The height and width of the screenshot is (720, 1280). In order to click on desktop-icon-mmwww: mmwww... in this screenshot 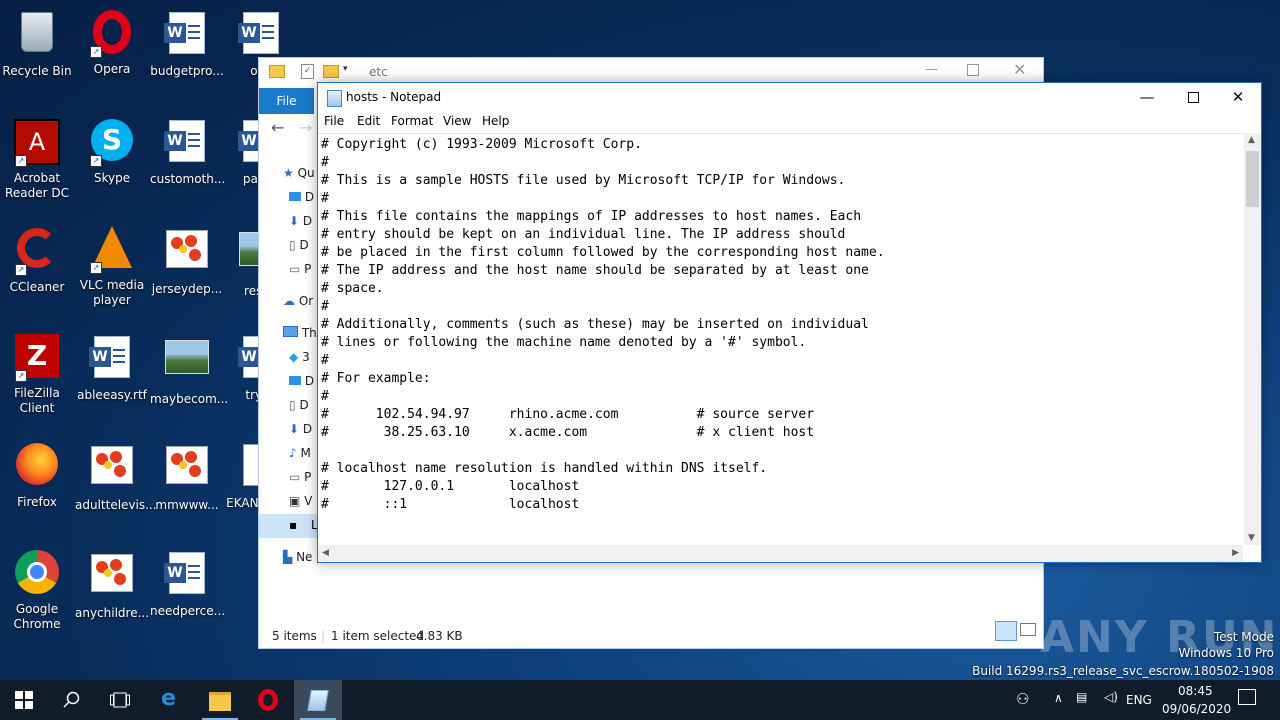, I will do `click(187, 476)`.